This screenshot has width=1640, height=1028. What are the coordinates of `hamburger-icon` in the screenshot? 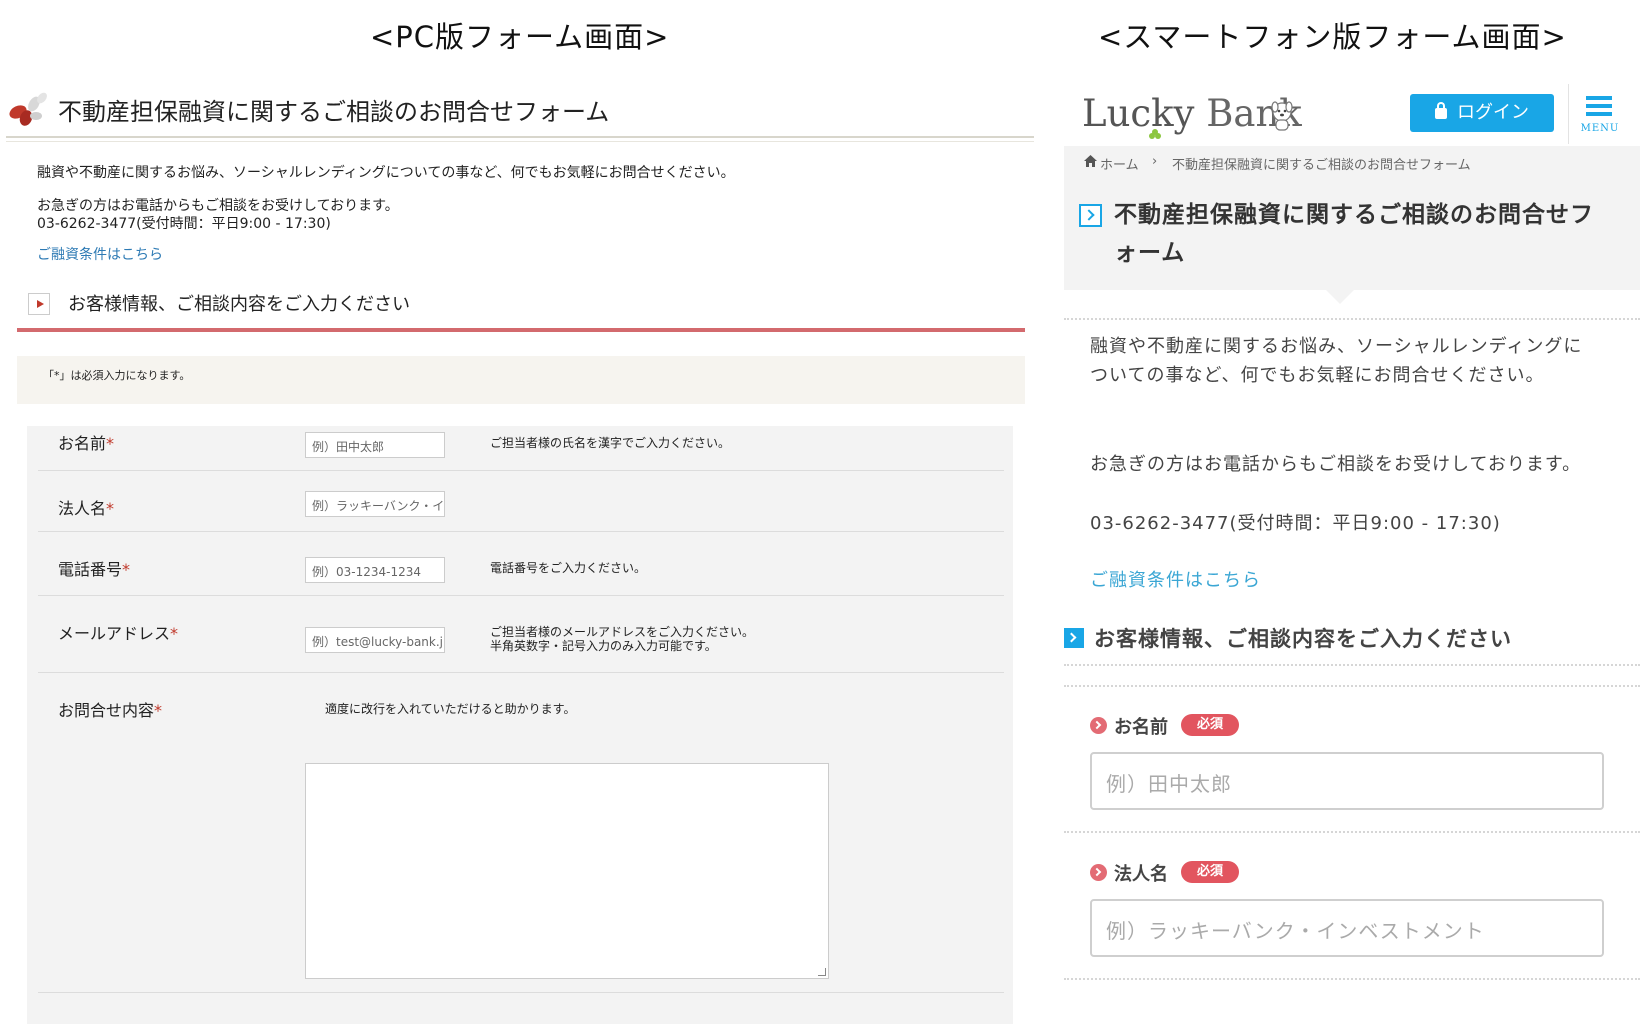 It's located at (1599, 98).